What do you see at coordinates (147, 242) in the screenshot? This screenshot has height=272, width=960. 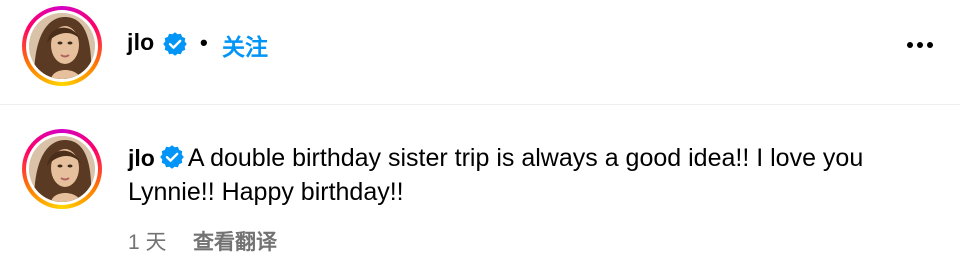 I see `comment-timestamp: 1 天` at bounding box center [147, 242].